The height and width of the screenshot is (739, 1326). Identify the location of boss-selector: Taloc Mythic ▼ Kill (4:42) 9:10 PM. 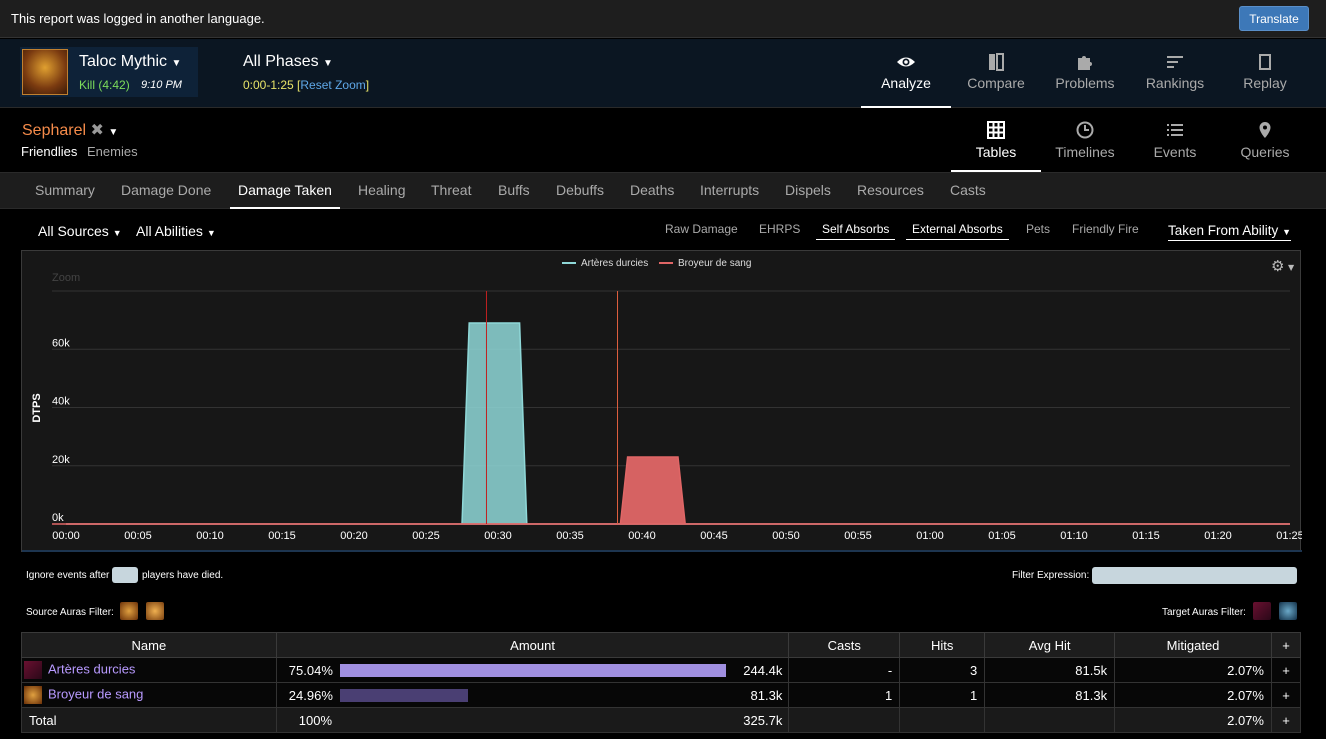
(109, 72).